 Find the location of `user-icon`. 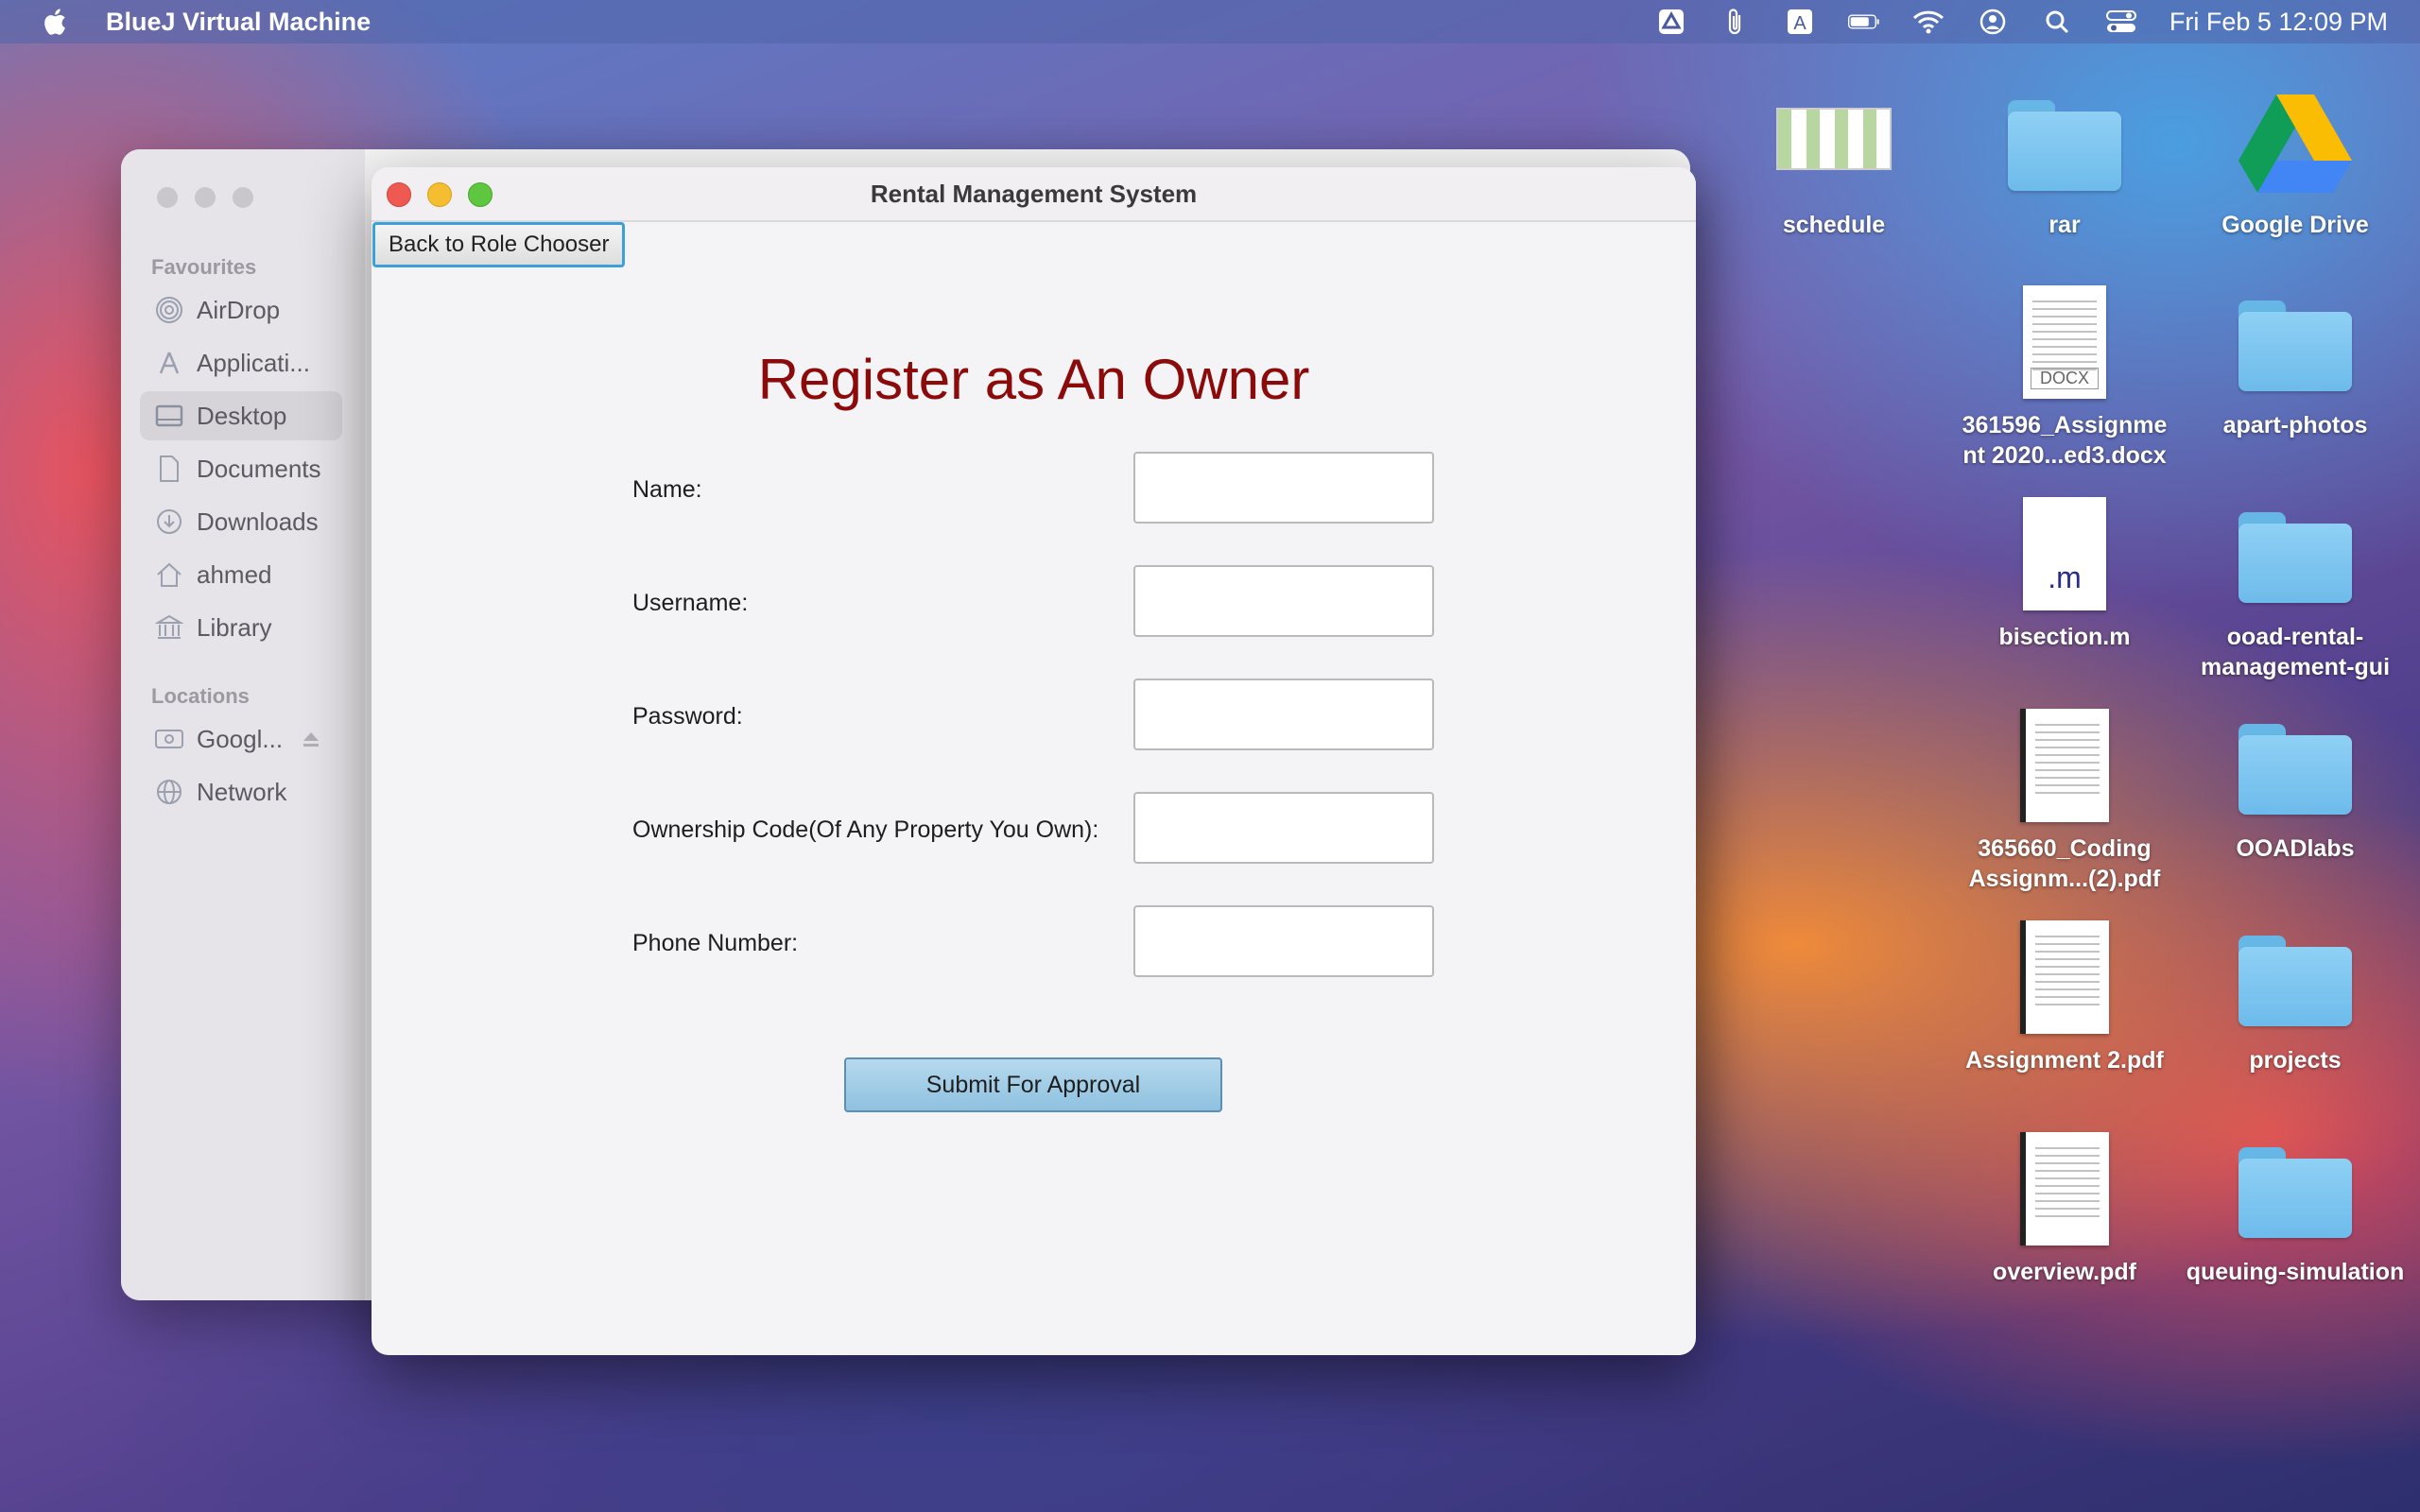

user-icon is located at coordinates (1993, 22).